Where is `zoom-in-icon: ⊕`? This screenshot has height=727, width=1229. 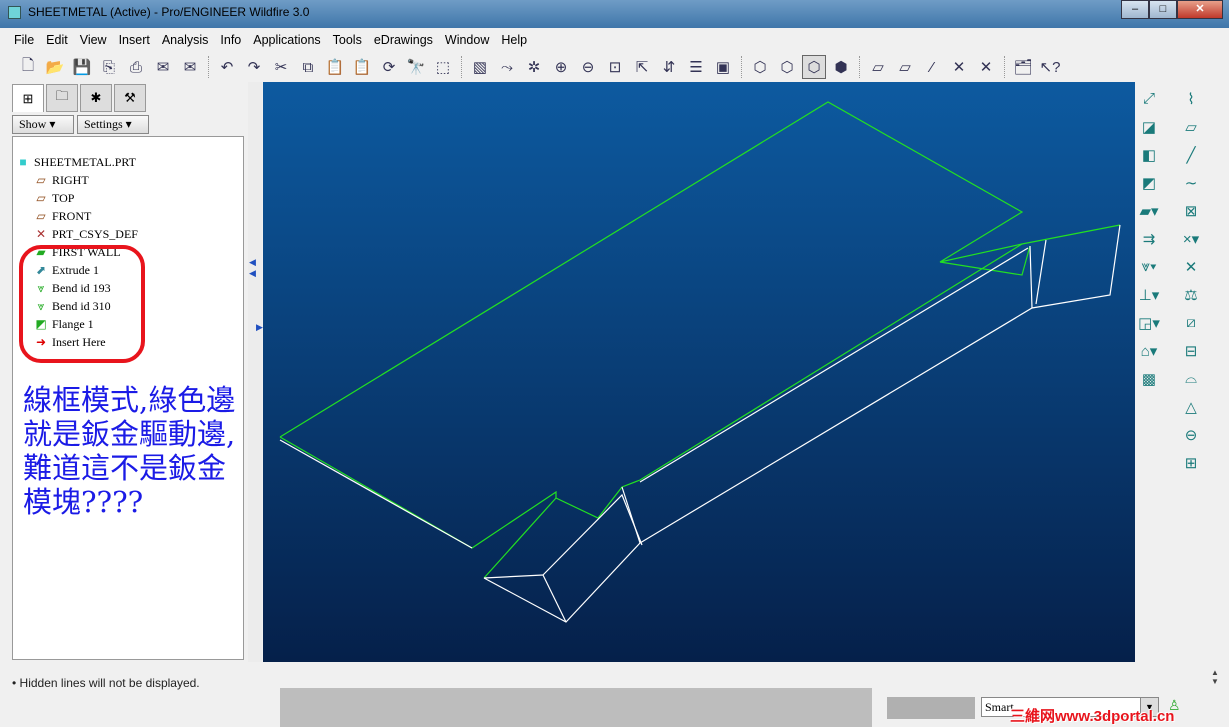 zoom-in-icon: ⊕ is located at coordinates (561, 67).